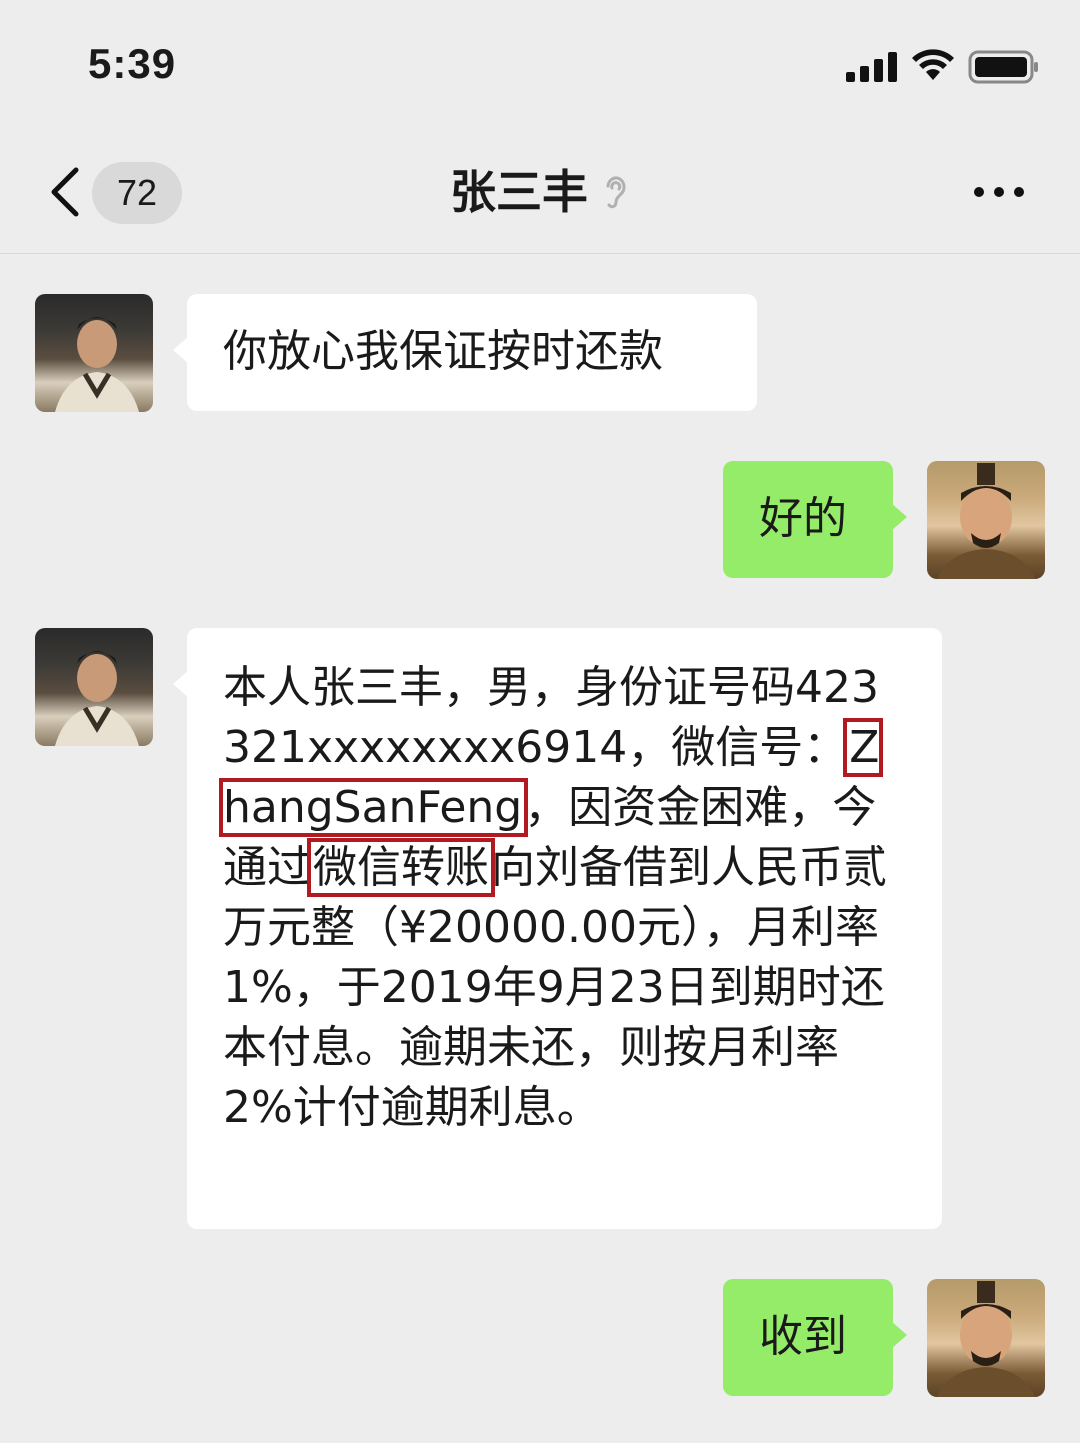 The image size is (1080, 1443). I want to click on battery-icon, so click(1003, 67).